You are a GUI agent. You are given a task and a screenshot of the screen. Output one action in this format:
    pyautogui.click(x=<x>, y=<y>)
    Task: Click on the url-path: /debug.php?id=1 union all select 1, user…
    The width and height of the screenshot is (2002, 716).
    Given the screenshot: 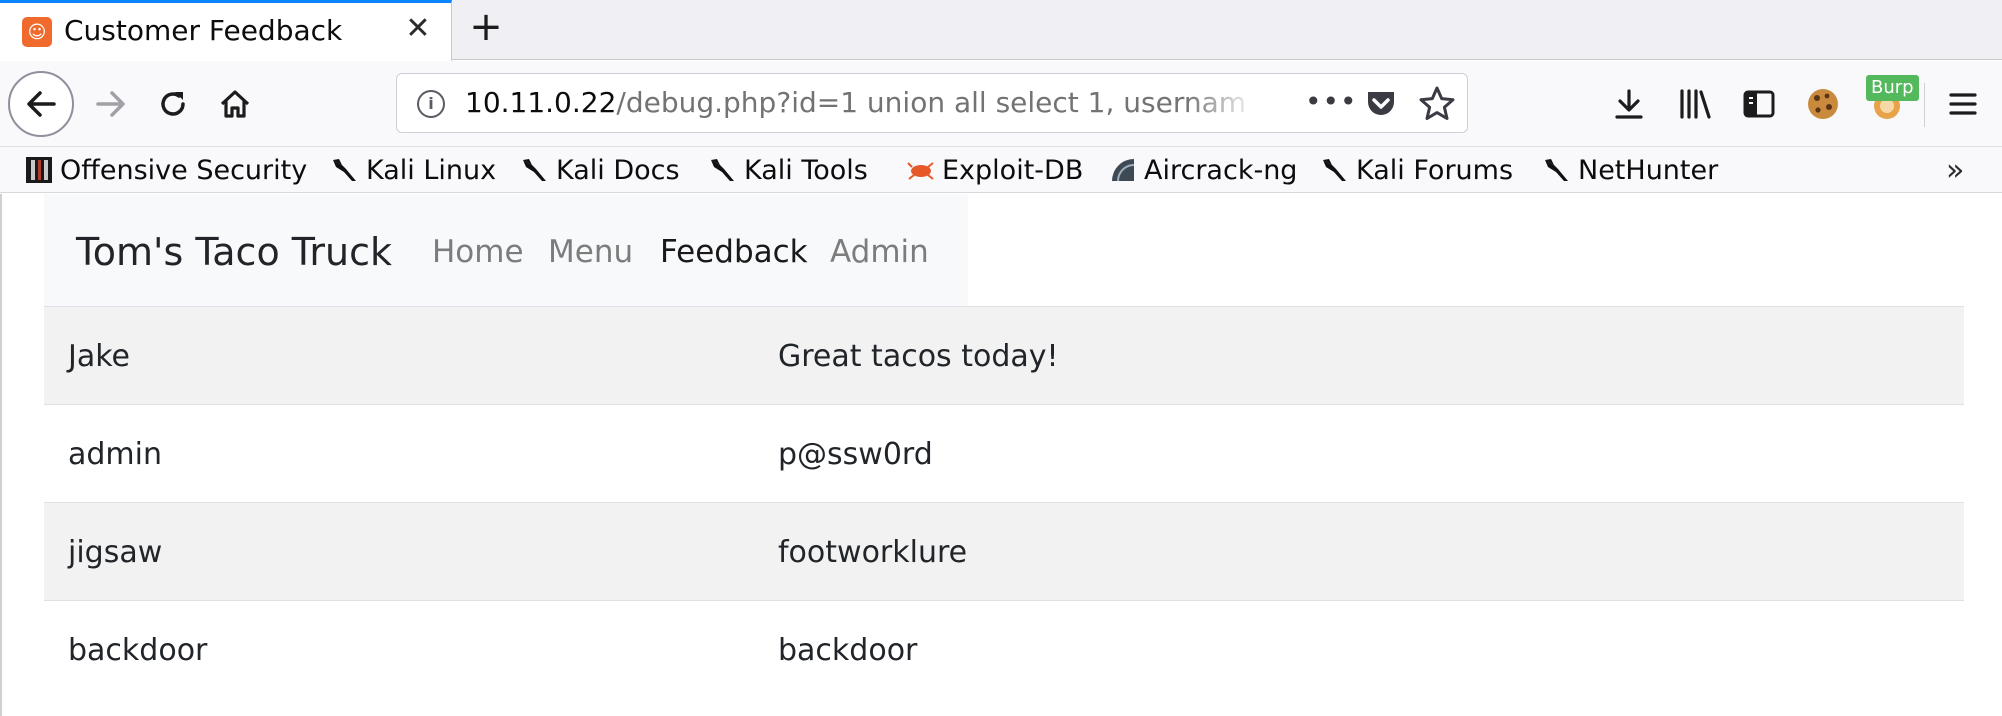 What is the action you would take?
    pyautogui.click(x=930, y=102)
    